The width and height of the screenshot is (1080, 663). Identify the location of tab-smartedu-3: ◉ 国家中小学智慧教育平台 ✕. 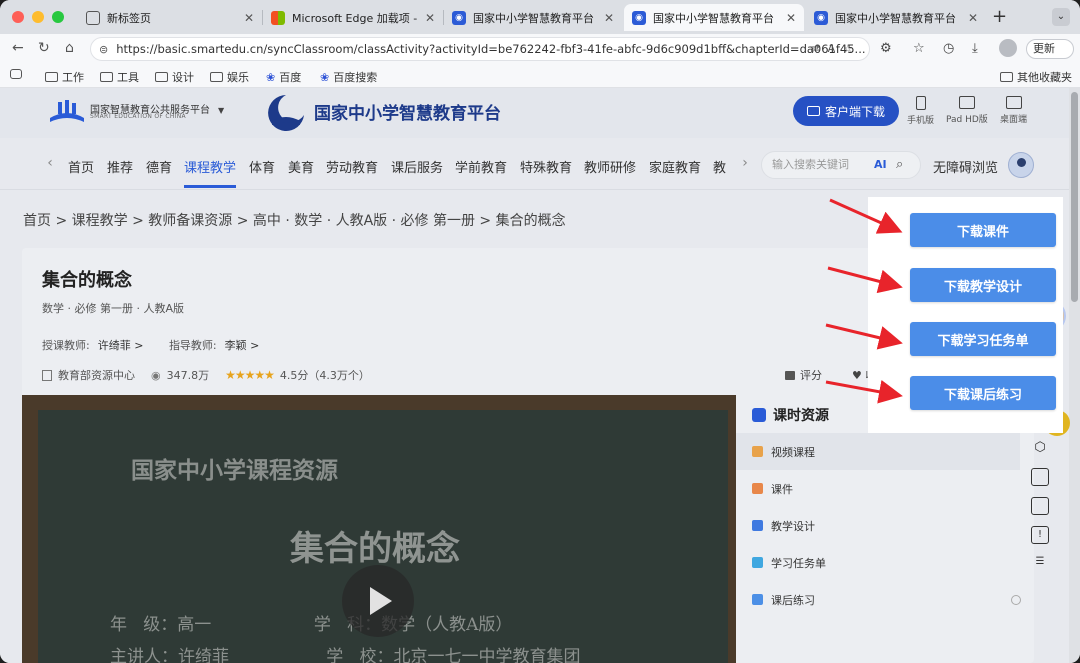
(896, 17).